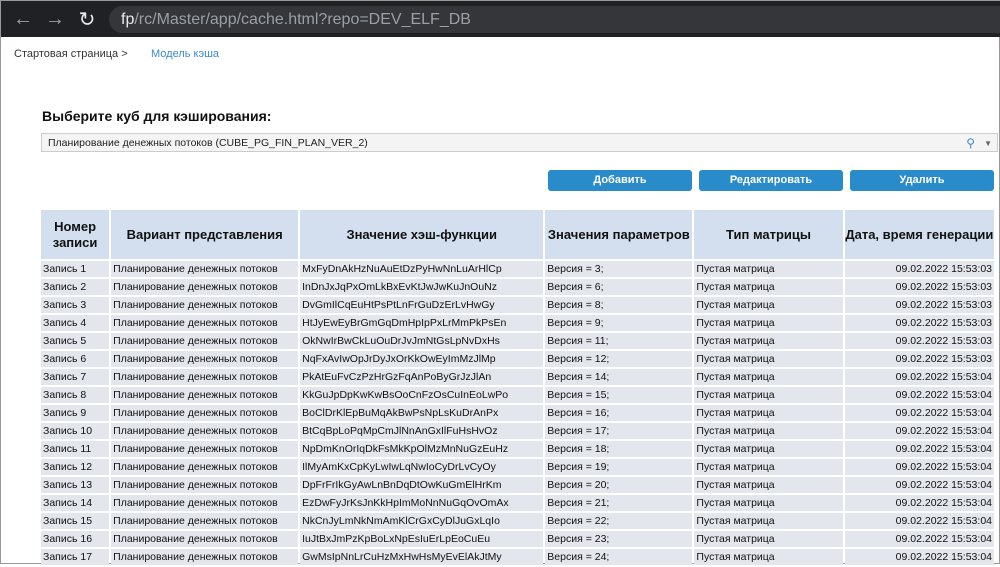  I want to click on cell-params: Версия = 23;, so click(619, 539).